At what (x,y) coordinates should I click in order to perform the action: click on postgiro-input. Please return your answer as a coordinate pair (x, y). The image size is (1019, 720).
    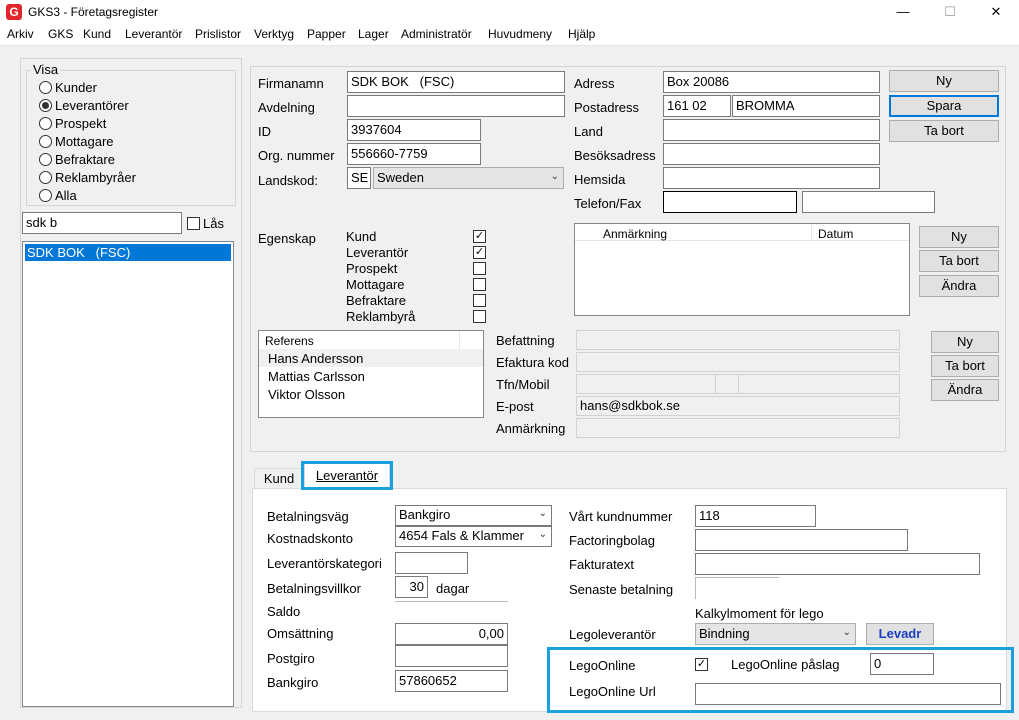
    Looking at the image, I should click on (451, 656).